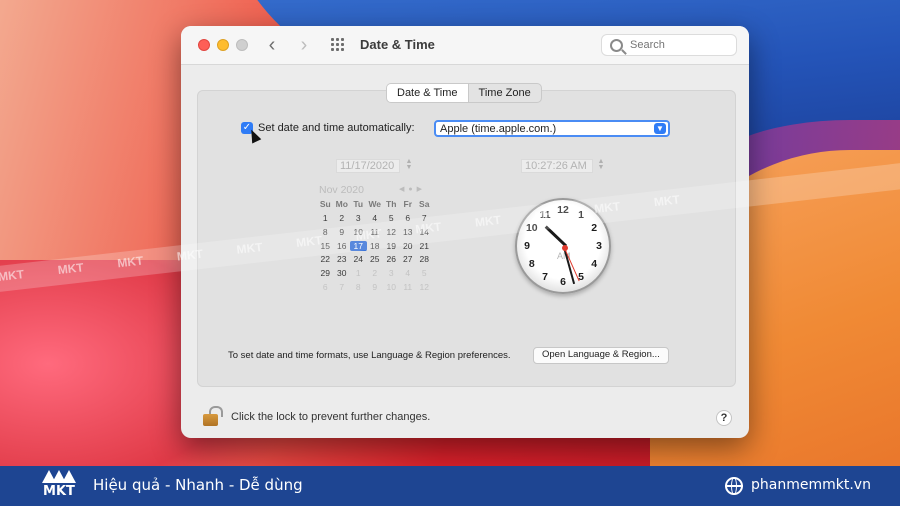  What do you see at coordinates (304, 45) in the screenshot?
I see `chevron-right-icon: ›` at bounding box center [304, 45].